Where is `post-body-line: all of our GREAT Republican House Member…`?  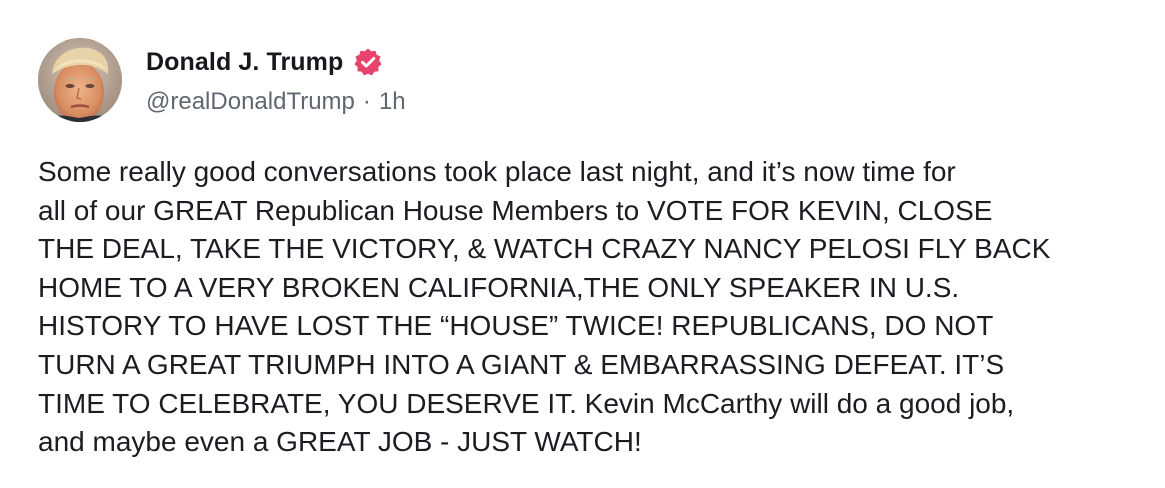 post-body-line: all of our GREAT Republican House Member… is located at coordinates (515, 210).